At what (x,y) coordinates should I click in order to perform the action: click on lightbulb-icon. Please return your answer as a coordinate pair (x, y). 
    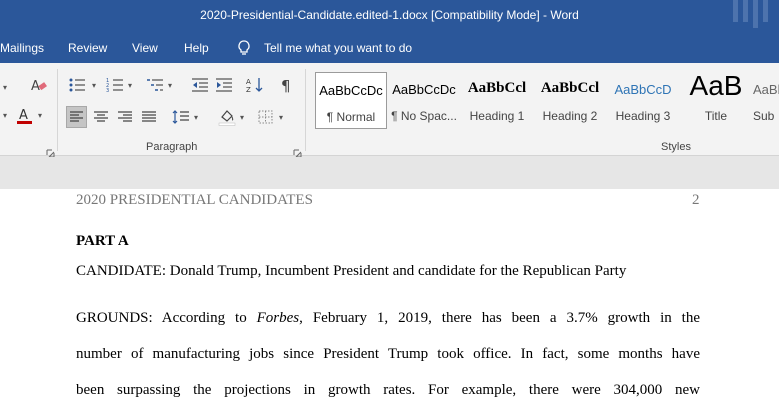
    Looking at the image, I should click on (244, 48).